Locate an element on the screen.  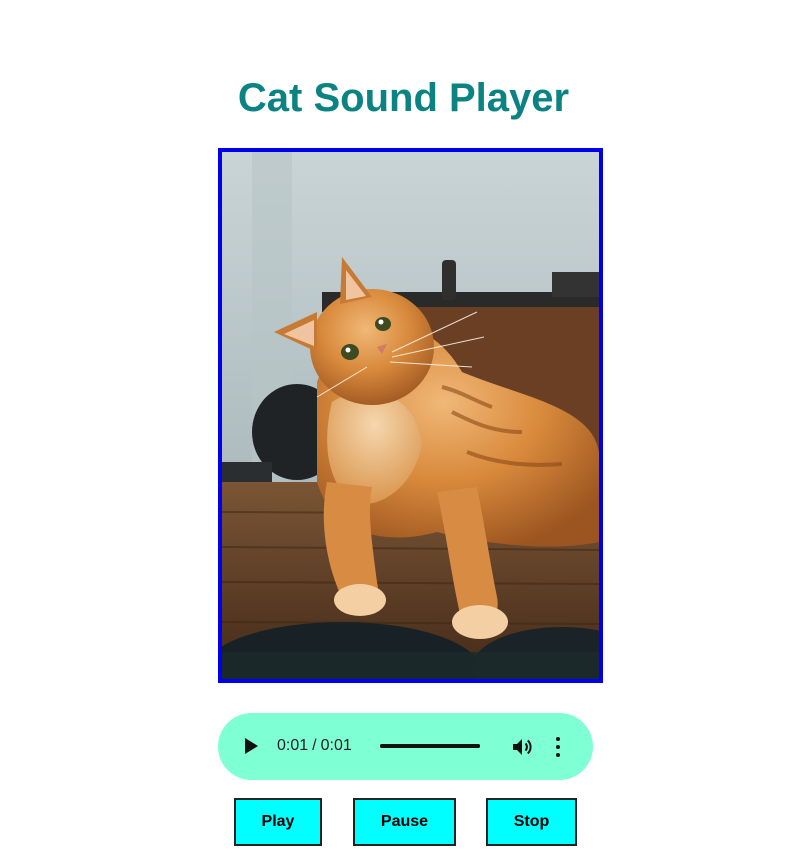
audio-player: 0:01/0:01 is located at coordinates (405, 746).